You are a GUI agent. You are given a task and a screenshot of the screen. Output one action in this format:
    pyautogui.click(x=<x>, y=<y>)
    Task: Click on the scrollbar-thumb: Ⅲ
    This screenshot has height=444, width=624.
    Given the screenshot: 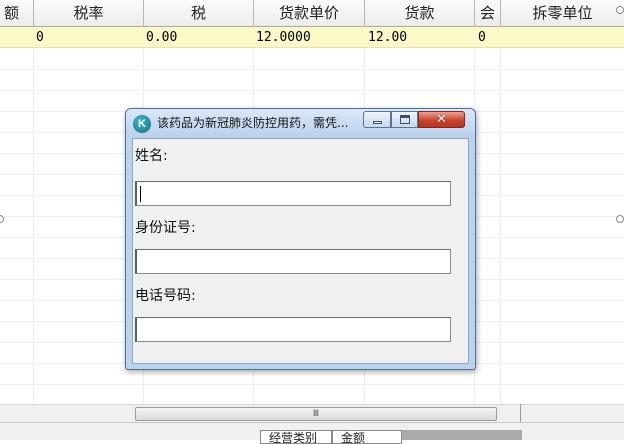 What is the action you would take?
    pyautogui.click(x=316, y=414)
    